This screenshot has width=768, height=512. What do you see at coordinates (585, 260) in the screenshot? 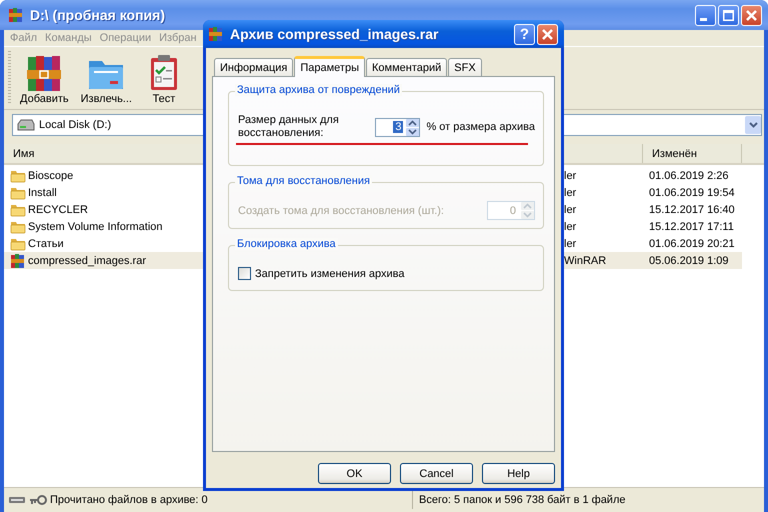
I see `file-type: WinRAR` at bounding box center [585, 260].